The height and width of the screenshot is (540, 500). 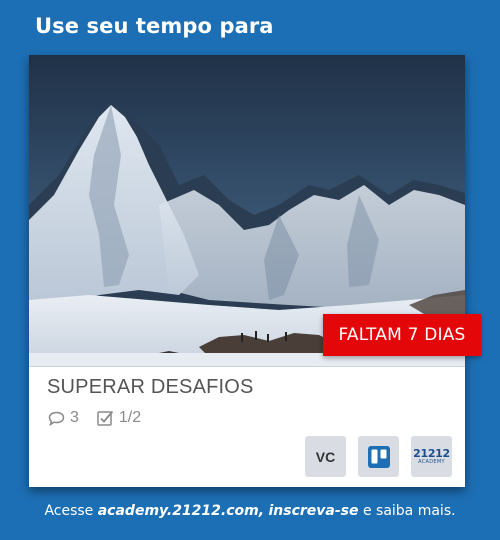 I want to click on trello-icon, so click(x=378, y=456).